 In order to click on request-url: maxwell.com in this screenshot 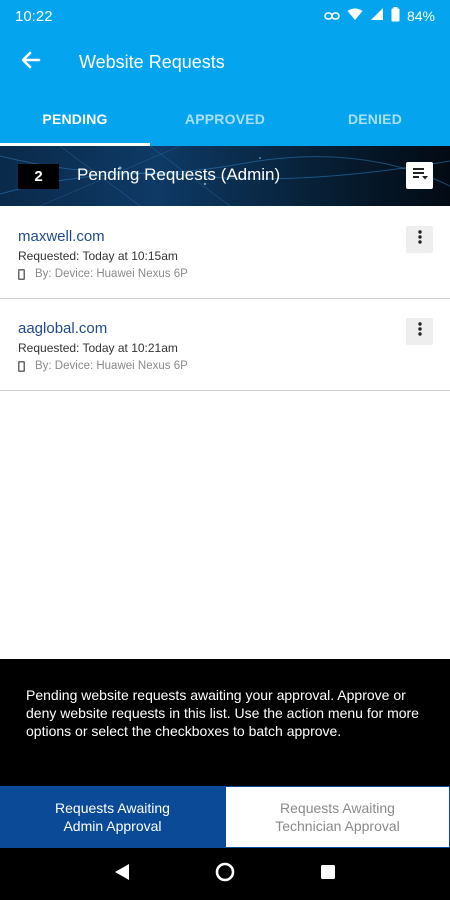, I will do `click(61, 236)`.